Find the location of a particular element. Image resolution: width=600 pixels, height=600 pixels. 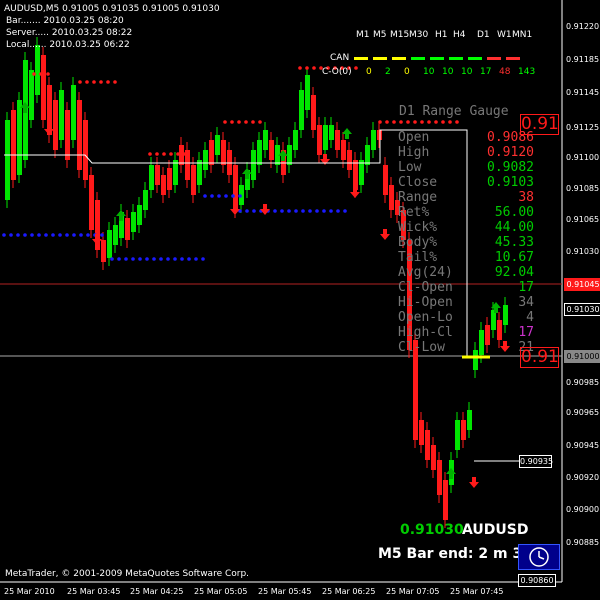

timeframe-label: M1 is located at coordinates (363, 35).